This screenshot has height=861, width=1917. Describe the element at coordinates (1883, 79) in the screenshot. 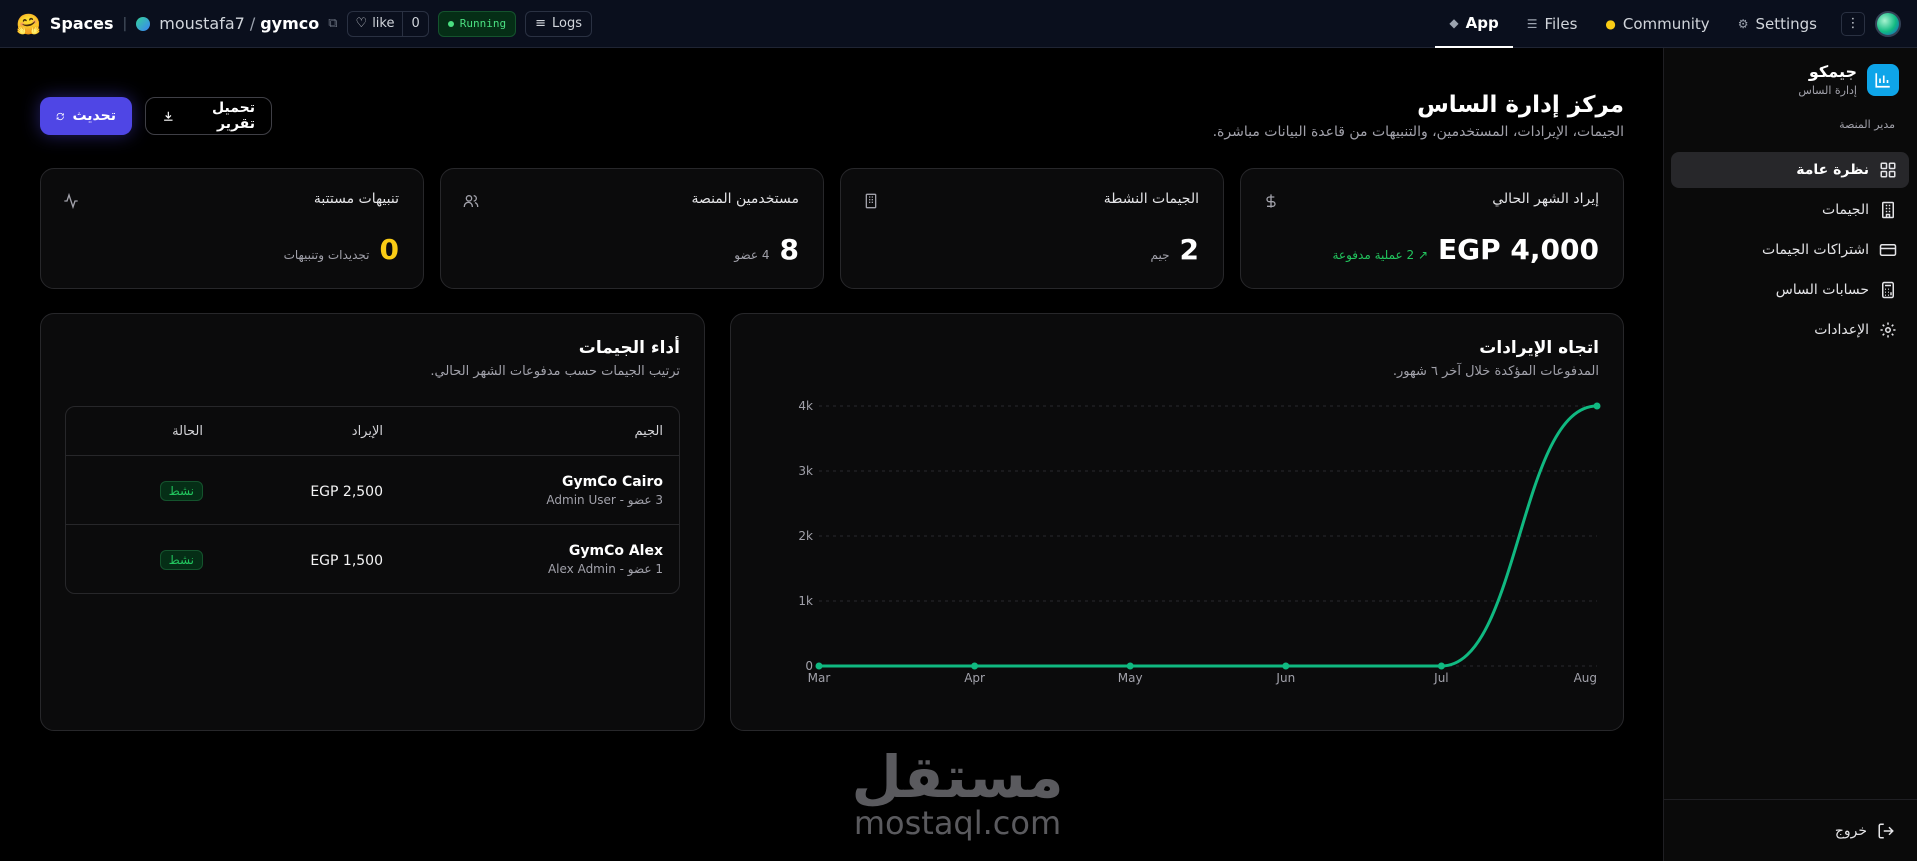

I see `chart-logo-icon` at that location.